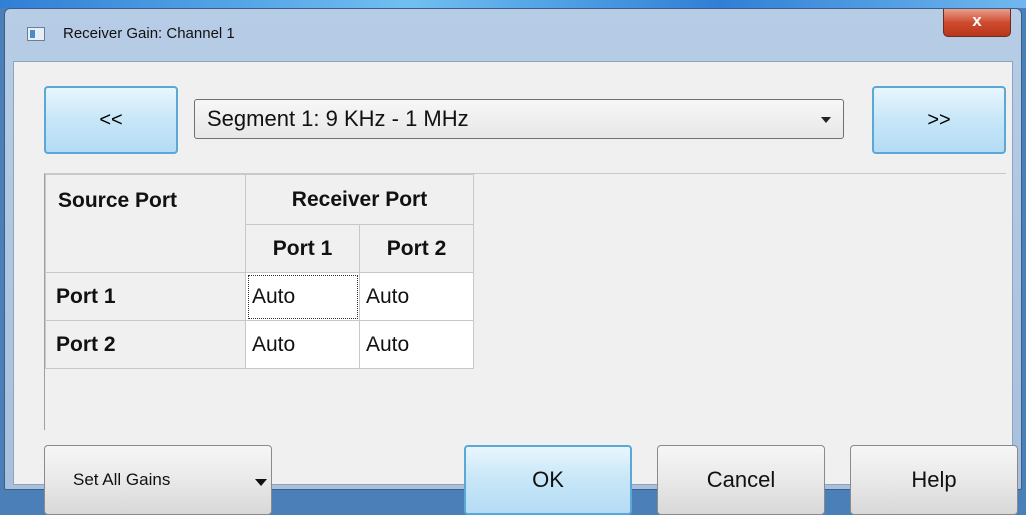 The height and width of the screenshot is (515, 1026). I want to click on segment-dropdown: Segment 1: 9 KHz - 1 MHz, so click(519, 119).